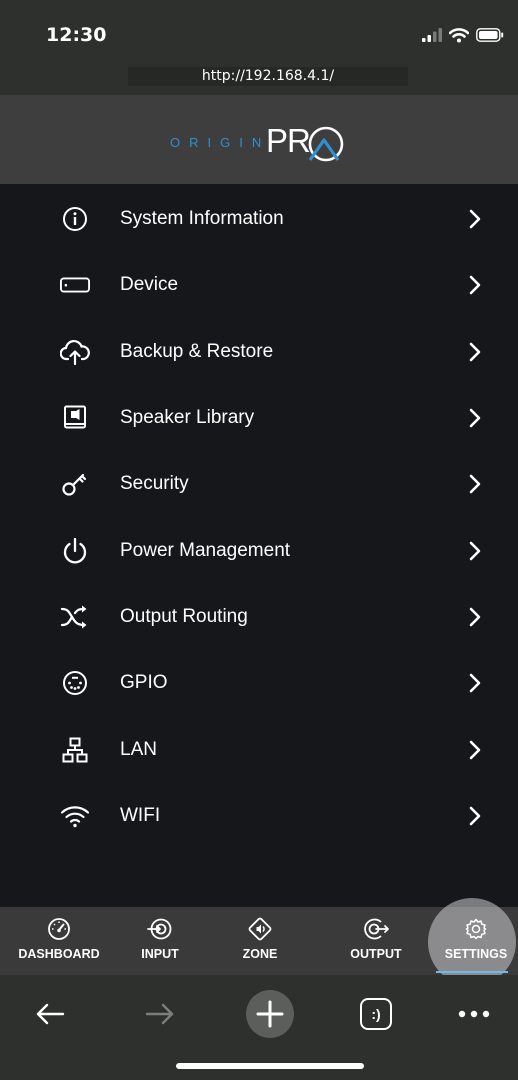  I want to click on gauge-icon, so click(59, 929).